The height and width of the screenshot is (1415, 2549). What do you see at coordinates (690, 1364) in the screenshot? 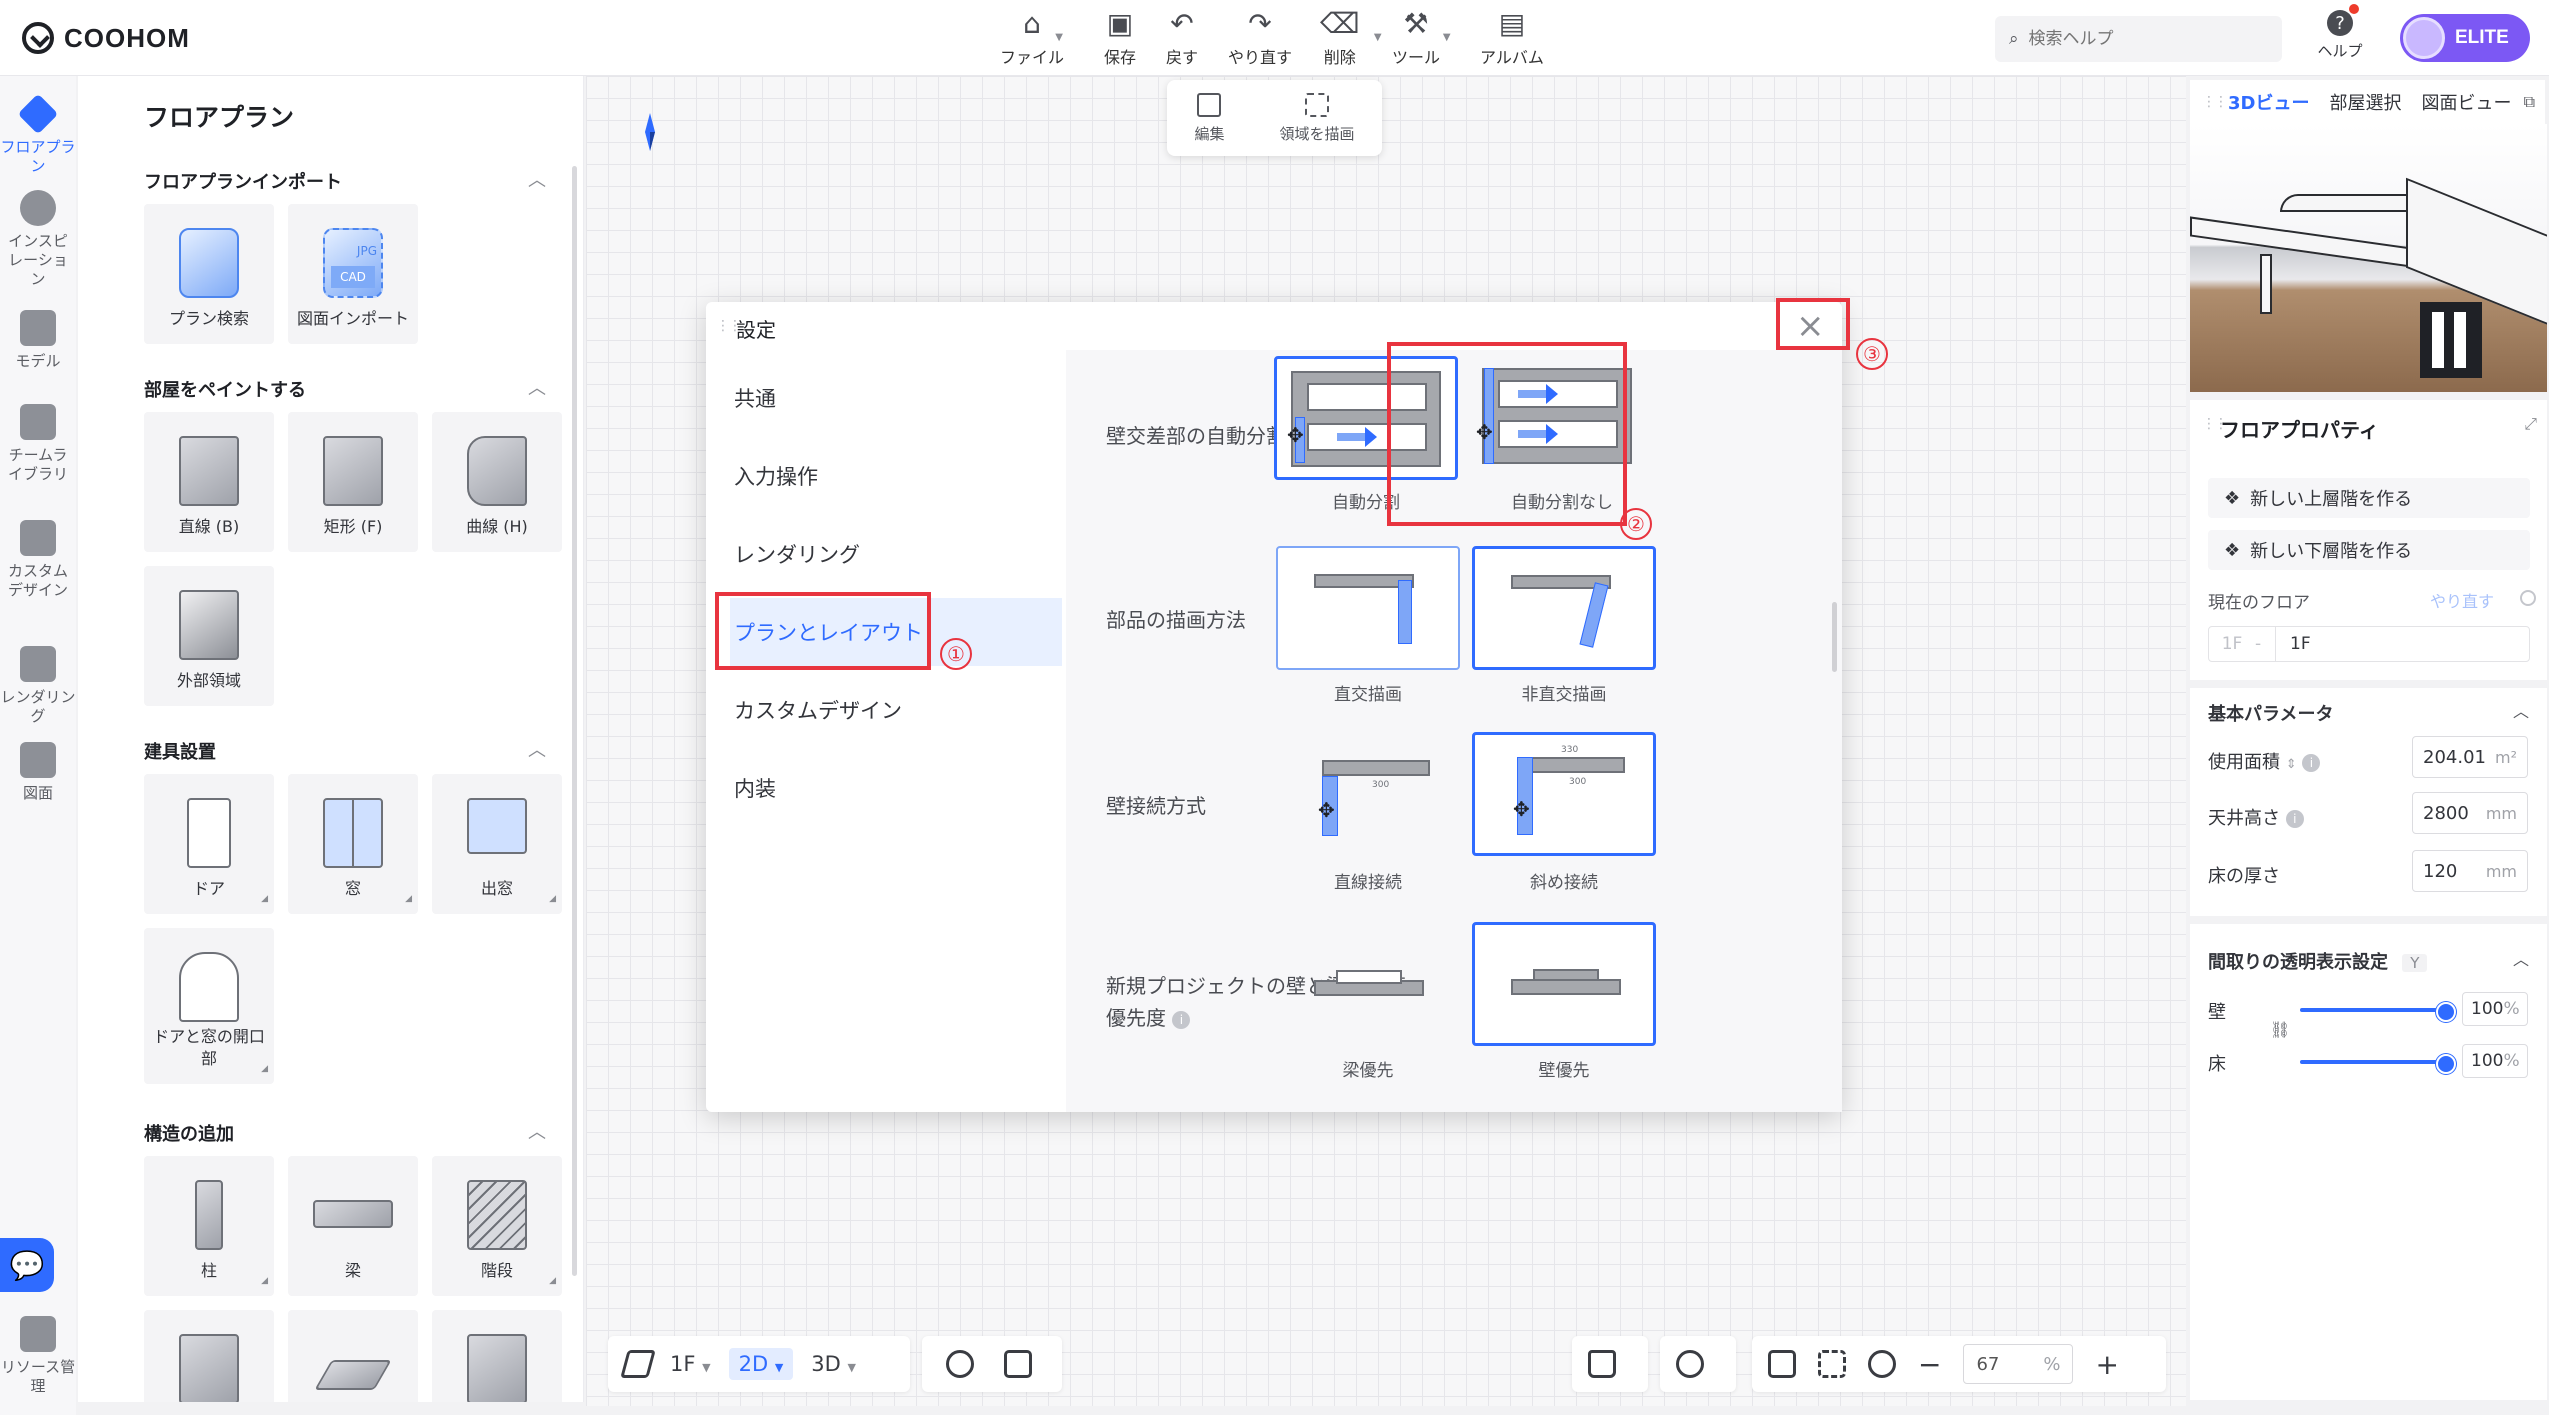
I see `floor-select: 1F ▼` at bounding box center [690, 1364].